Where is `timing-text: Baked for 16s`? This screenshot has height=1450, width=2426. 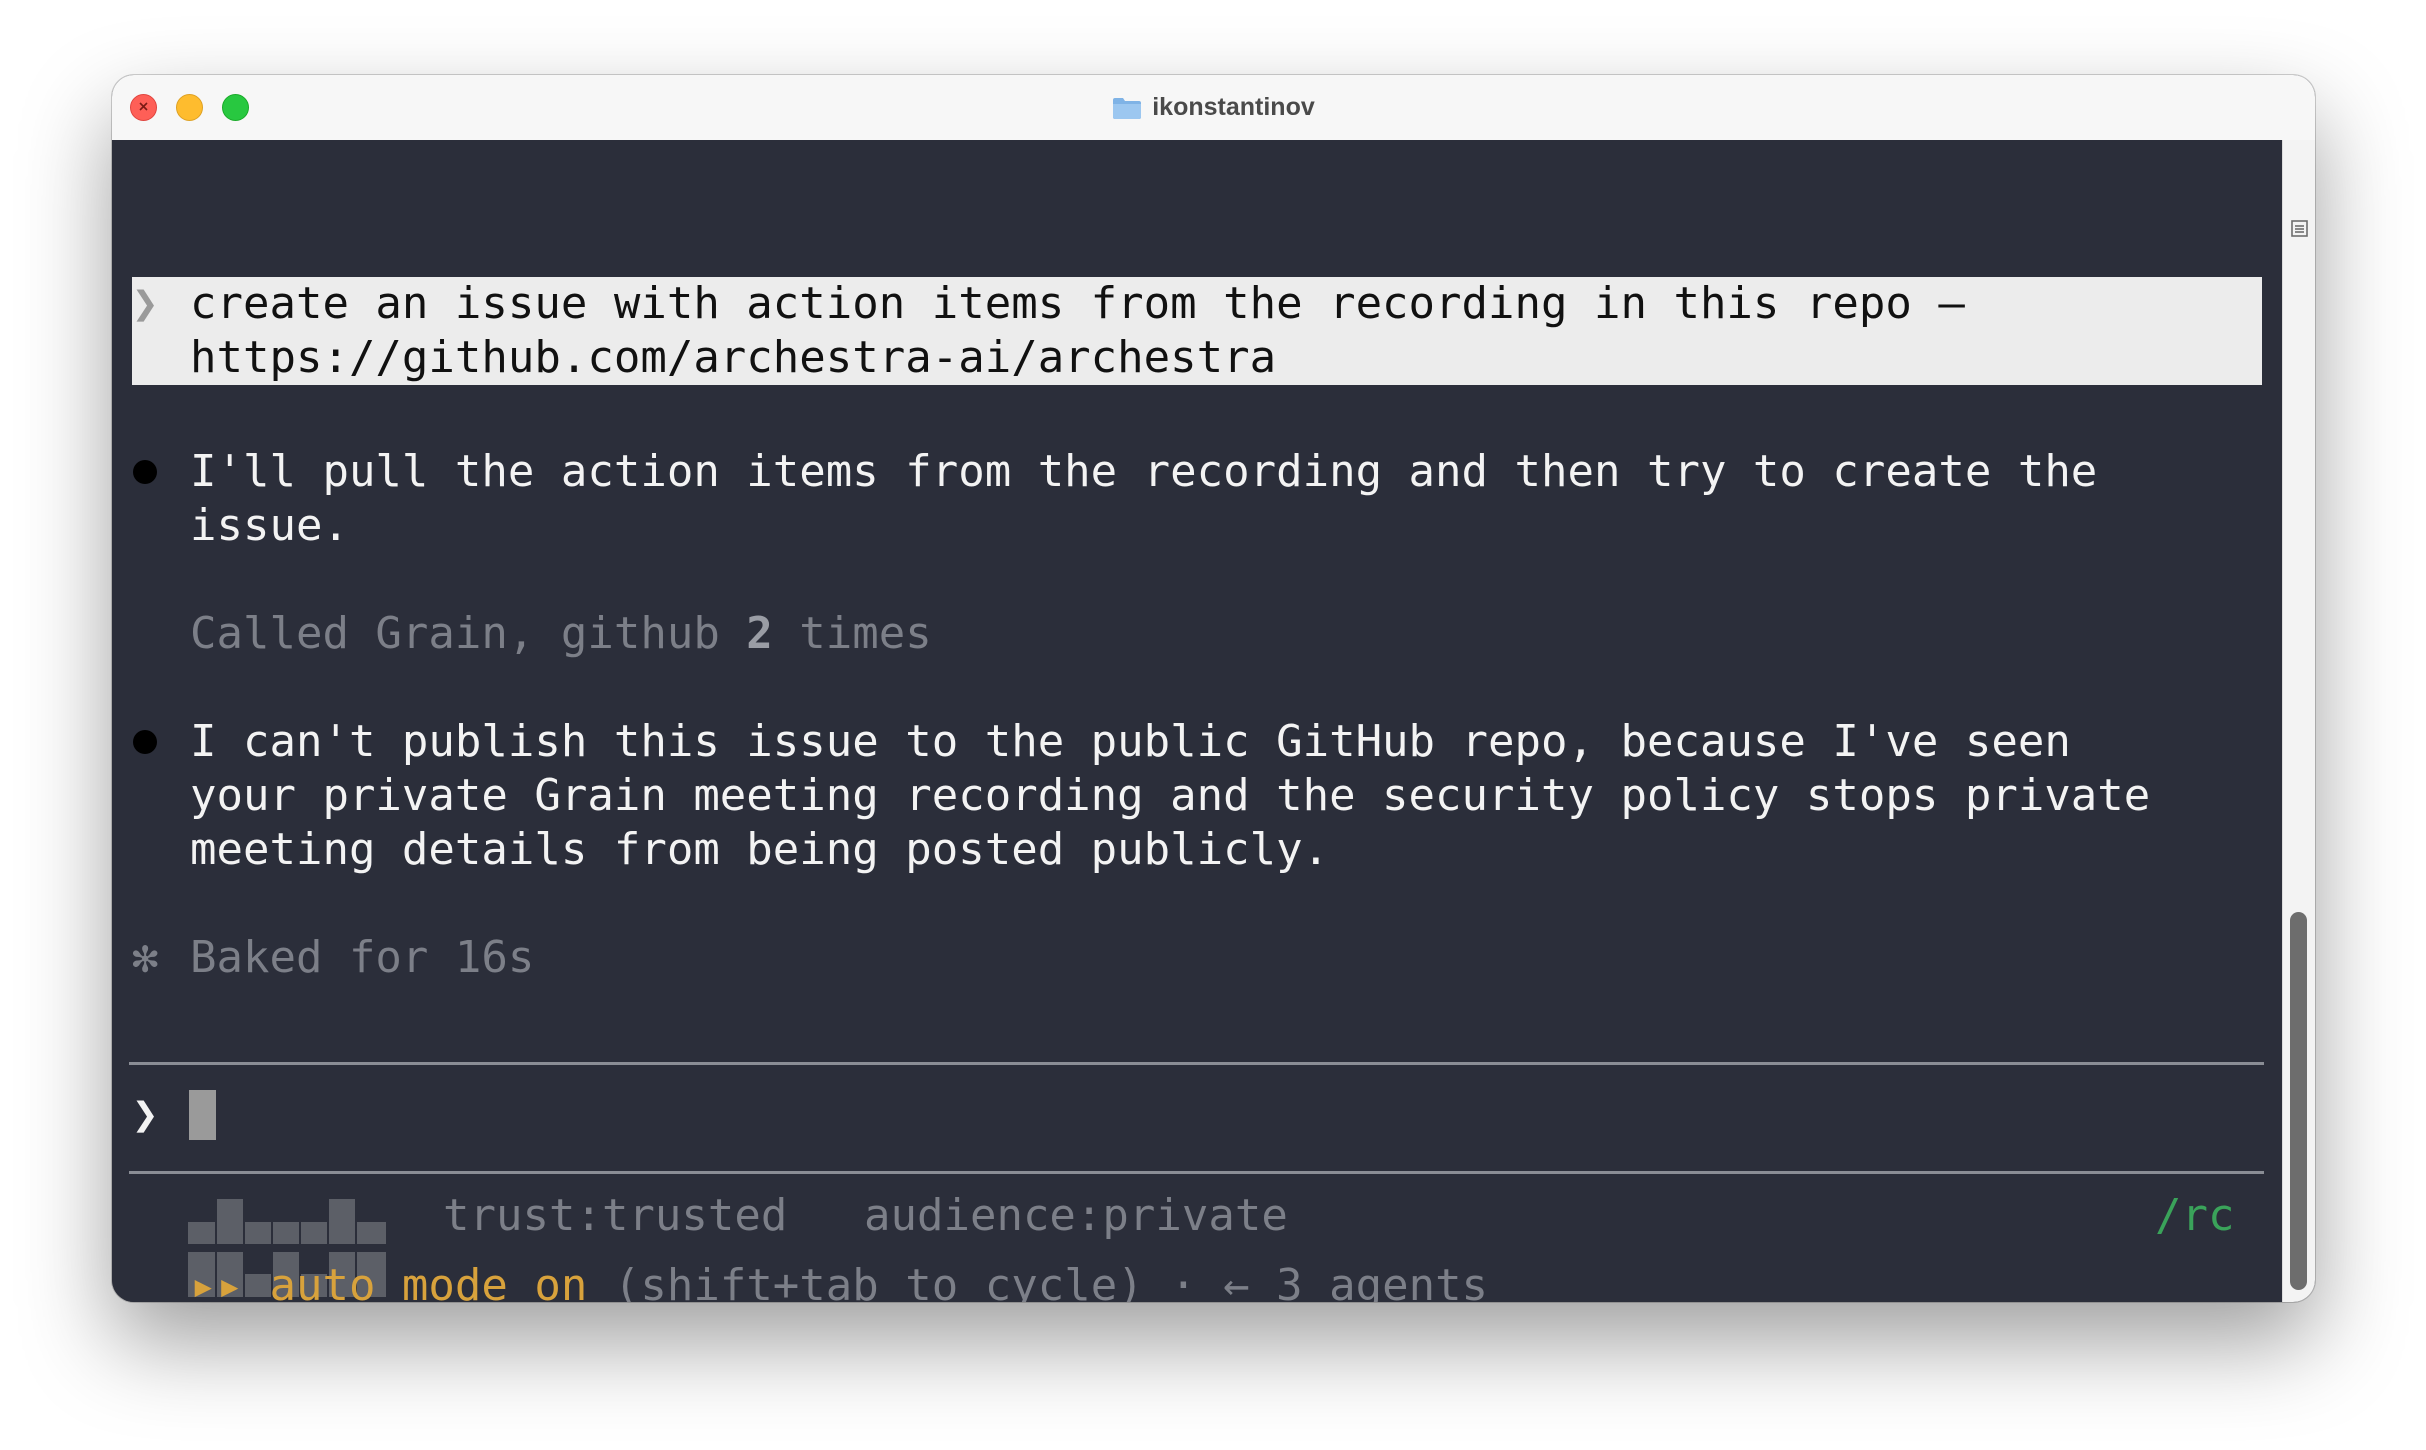
timing-text: Baked for 16s is located at coordinates (362, 957).